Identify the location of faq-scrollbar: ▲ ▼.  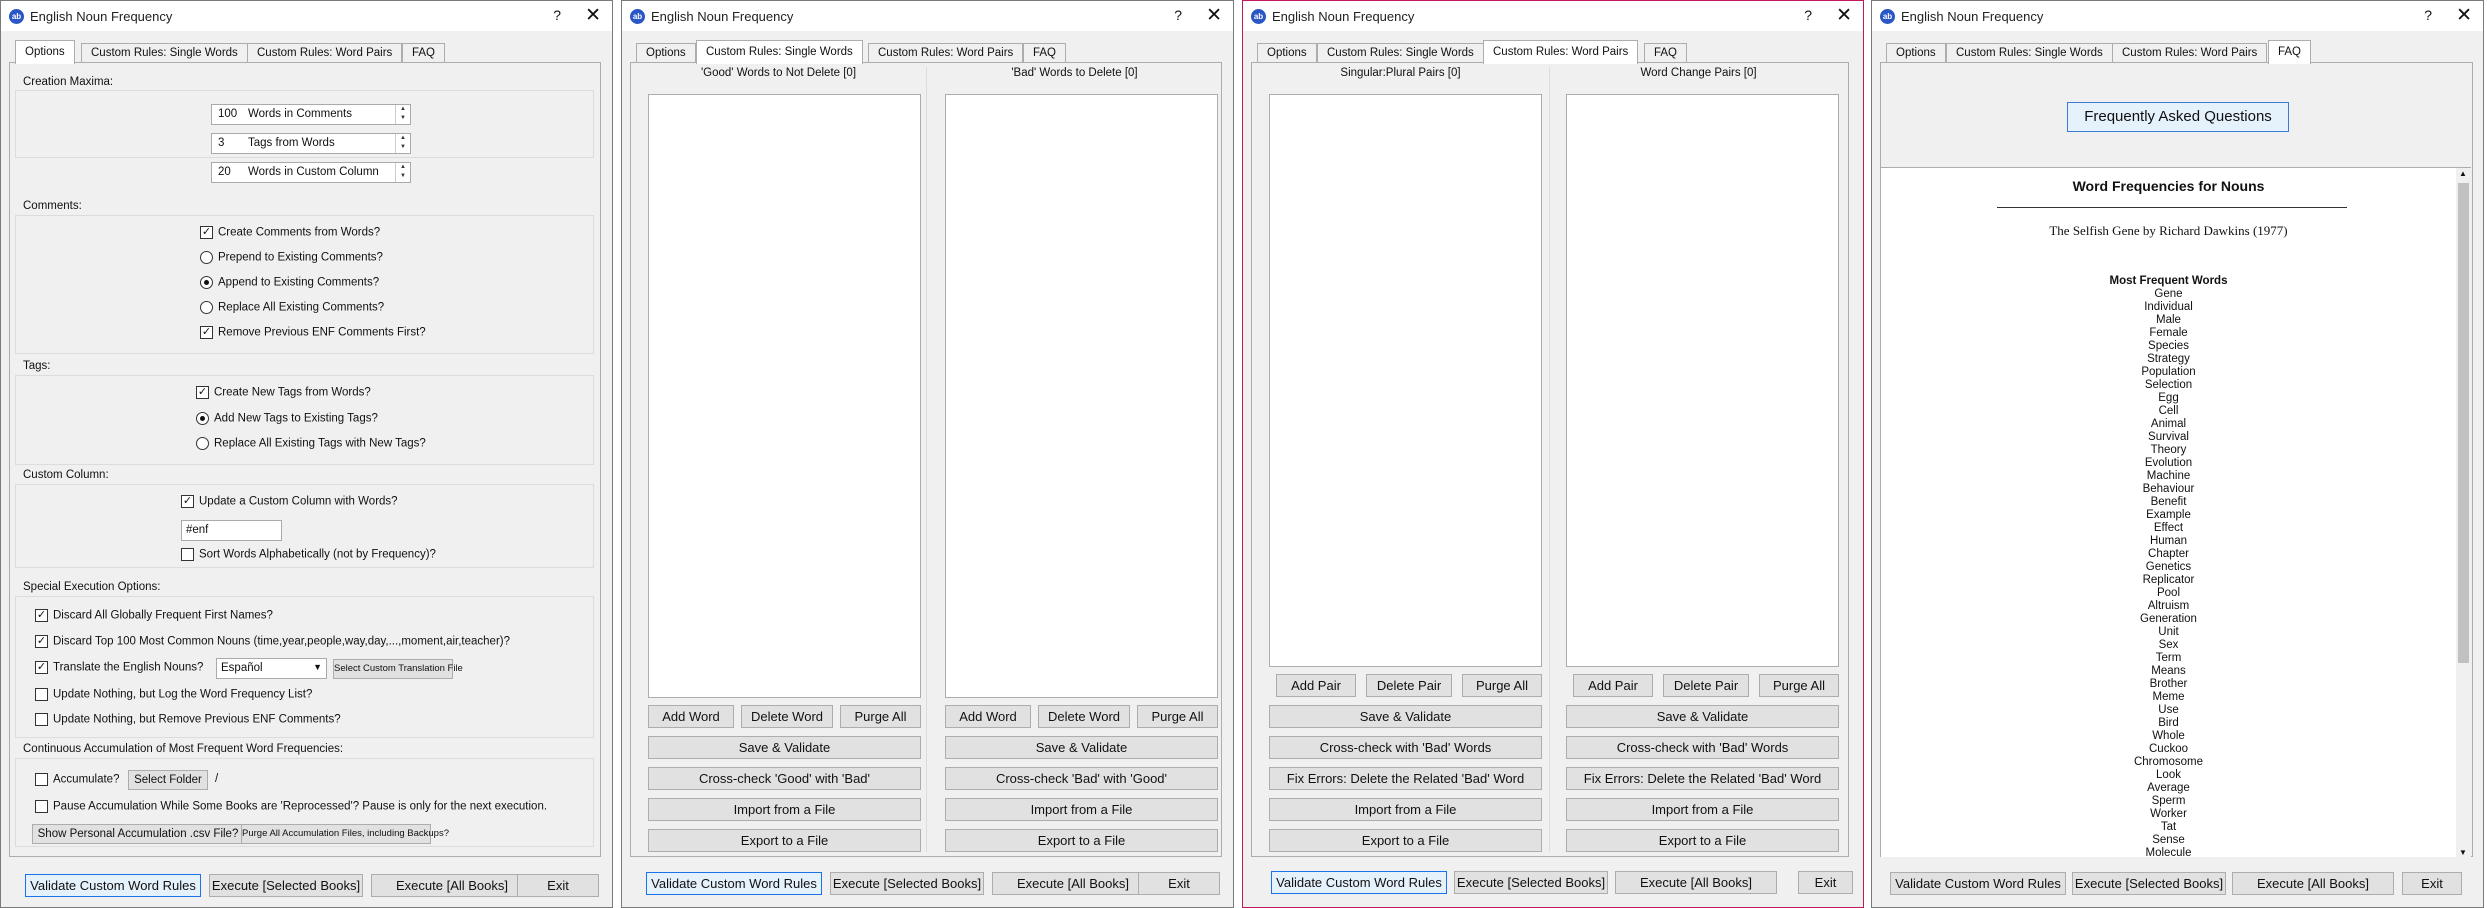
(2463, 512).